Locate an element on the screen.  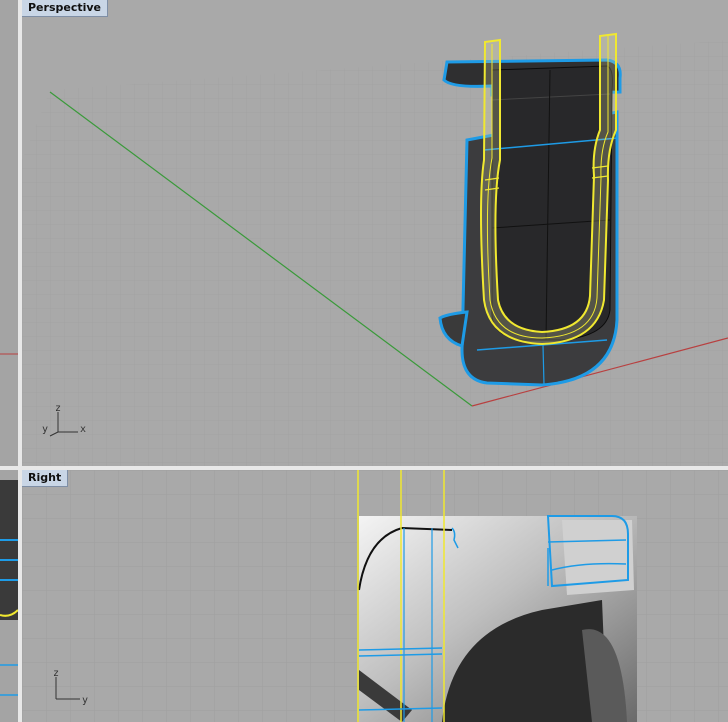
clip-model is located at coordinates (530, 209).